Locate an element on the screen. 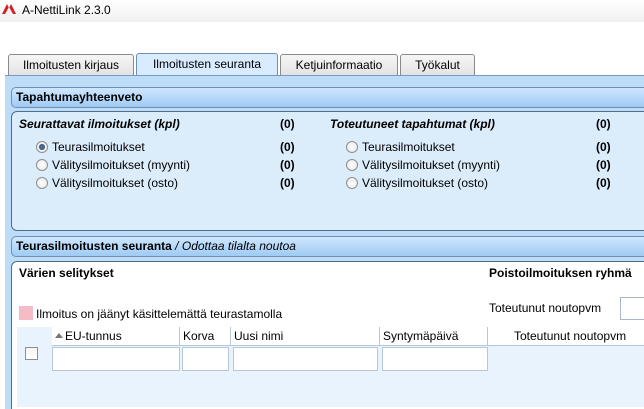 The width and height of the screenshot is (644, 409). tab-ilmoitusten-seuranta: Ilmoitusten seuranta is located at coordinates (207, 65).